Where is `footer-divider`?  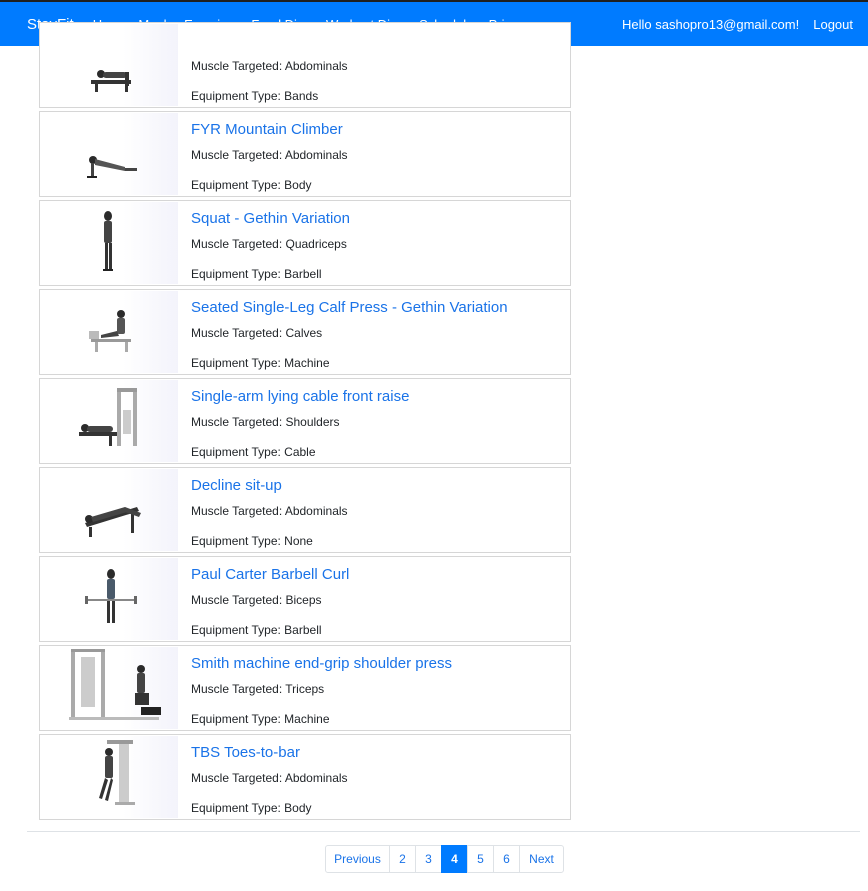
footer-divider is located at coordinates (443, 831).